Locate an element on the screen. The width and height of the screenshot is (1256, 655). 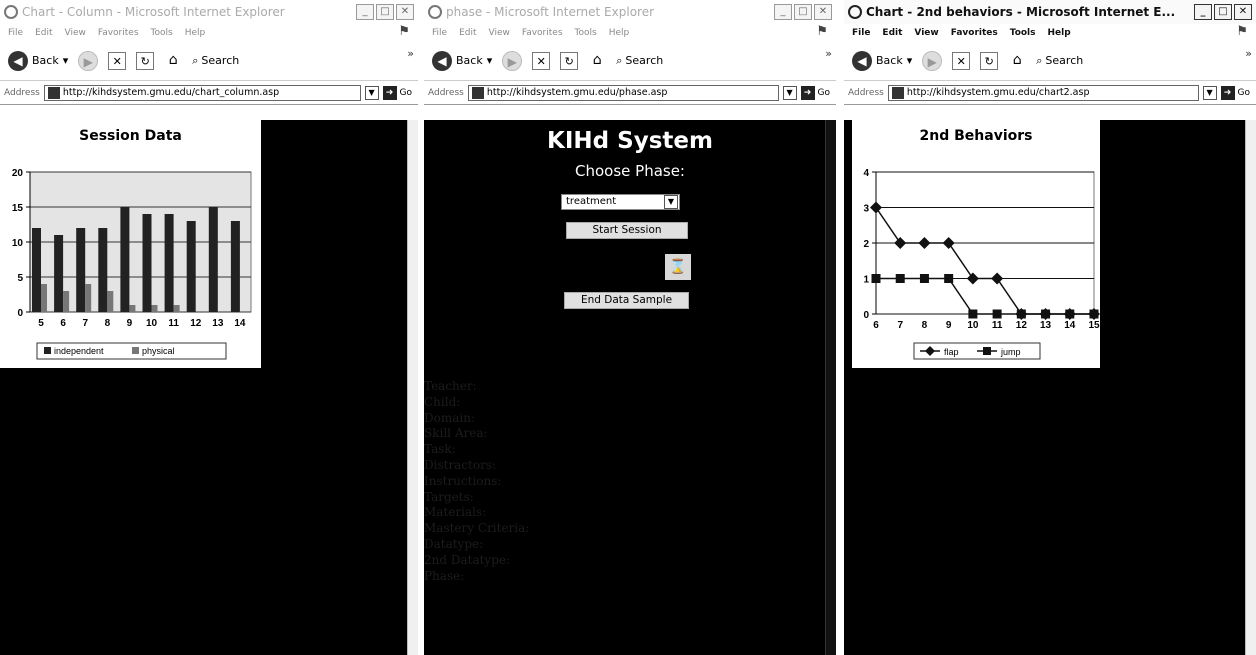
y-tick-label: 2 is located at coordinates (866, 244).